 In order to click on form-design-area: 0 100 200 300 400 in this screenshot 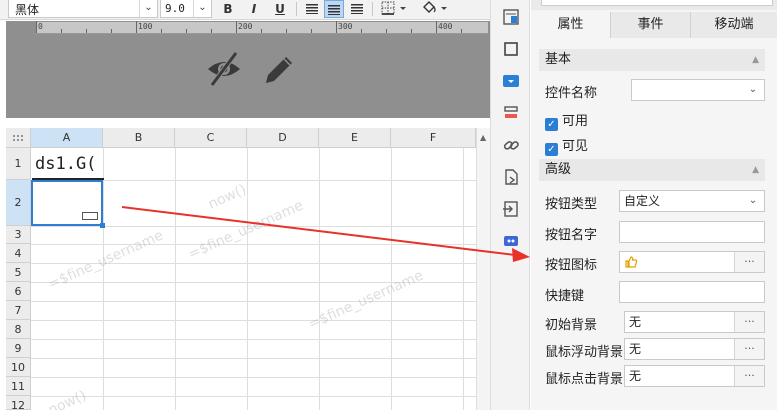, I will do `click(248, 69)`.